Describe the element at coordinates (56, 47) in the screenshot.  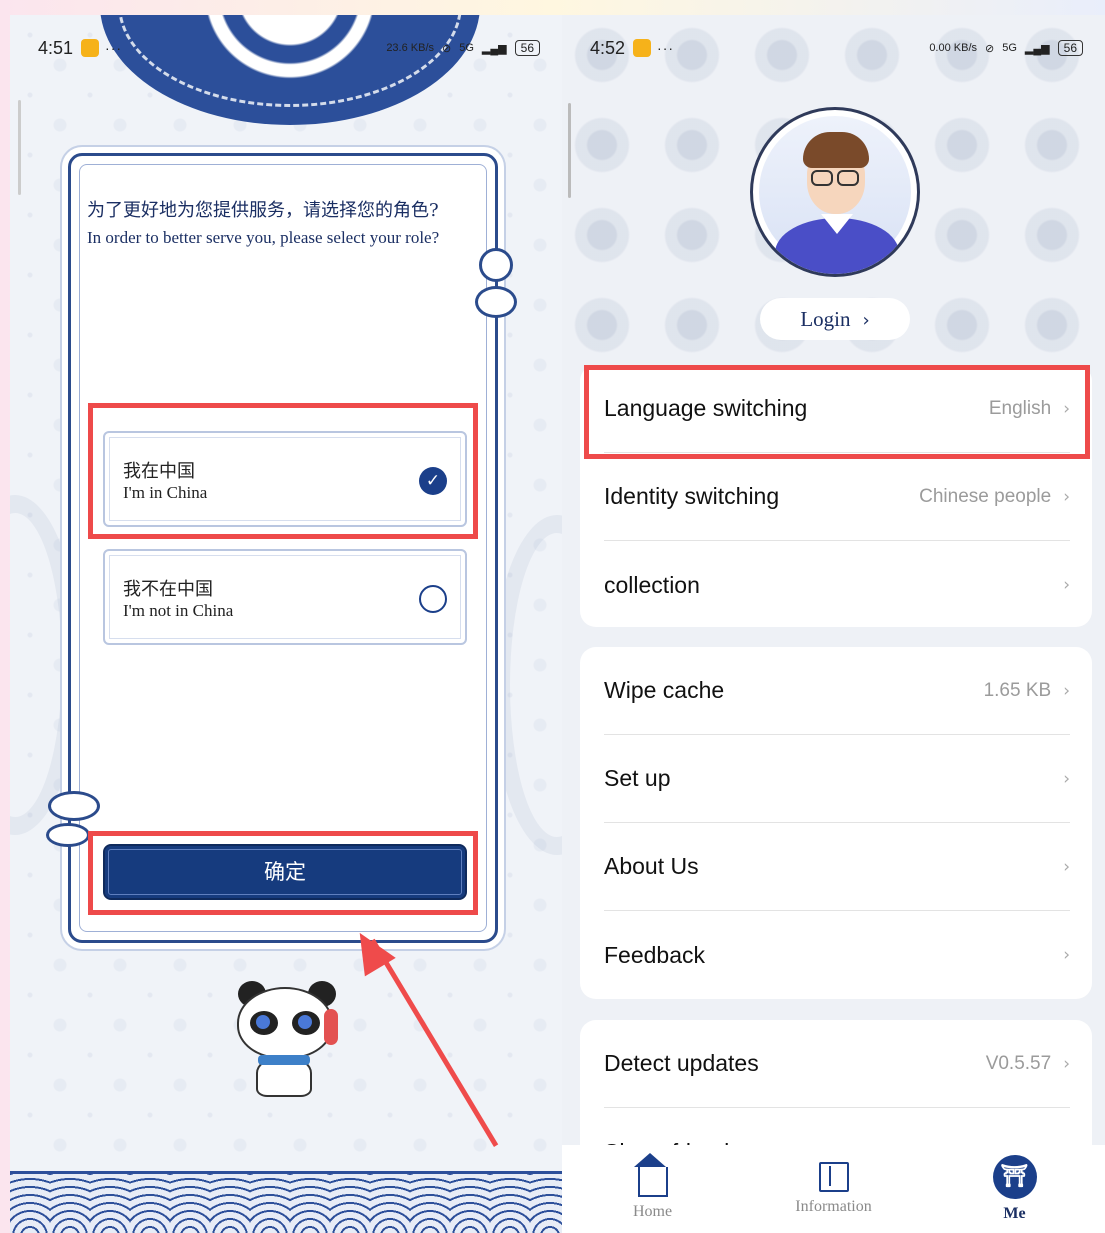
I see `status-time: 4:51` at that location.